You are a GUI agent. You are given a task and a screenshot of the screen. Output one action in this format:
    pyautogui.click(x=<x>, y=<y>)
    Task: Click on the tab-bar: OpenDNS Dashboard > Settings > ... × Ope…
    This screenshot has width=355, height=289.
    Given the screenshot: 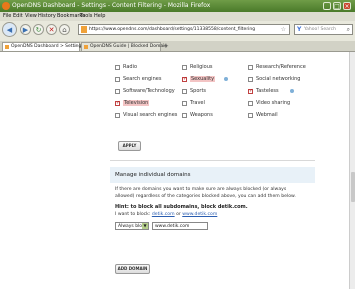 What is the action you would take?
    pyautogui.click(x=177, y=46)
    